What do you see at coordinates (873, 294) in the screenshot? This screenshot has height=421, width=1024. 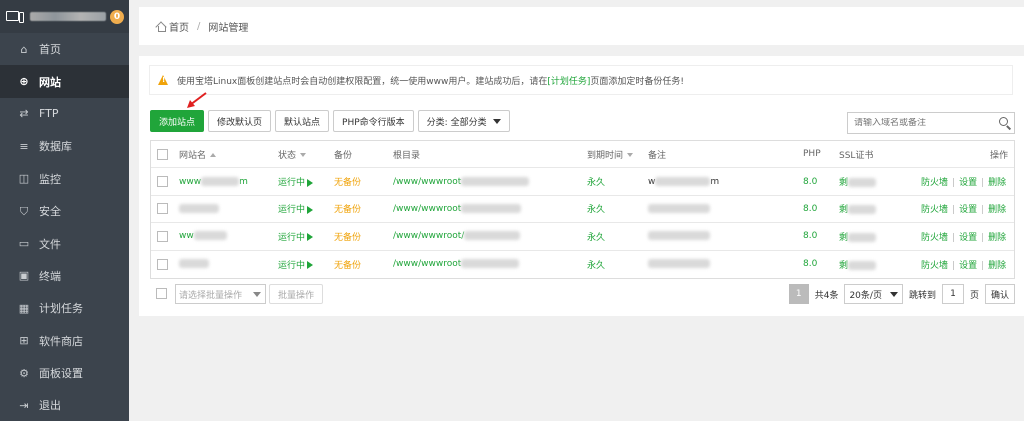 I see `page-size-select: 20条/页` at bounding box center [873, 294].